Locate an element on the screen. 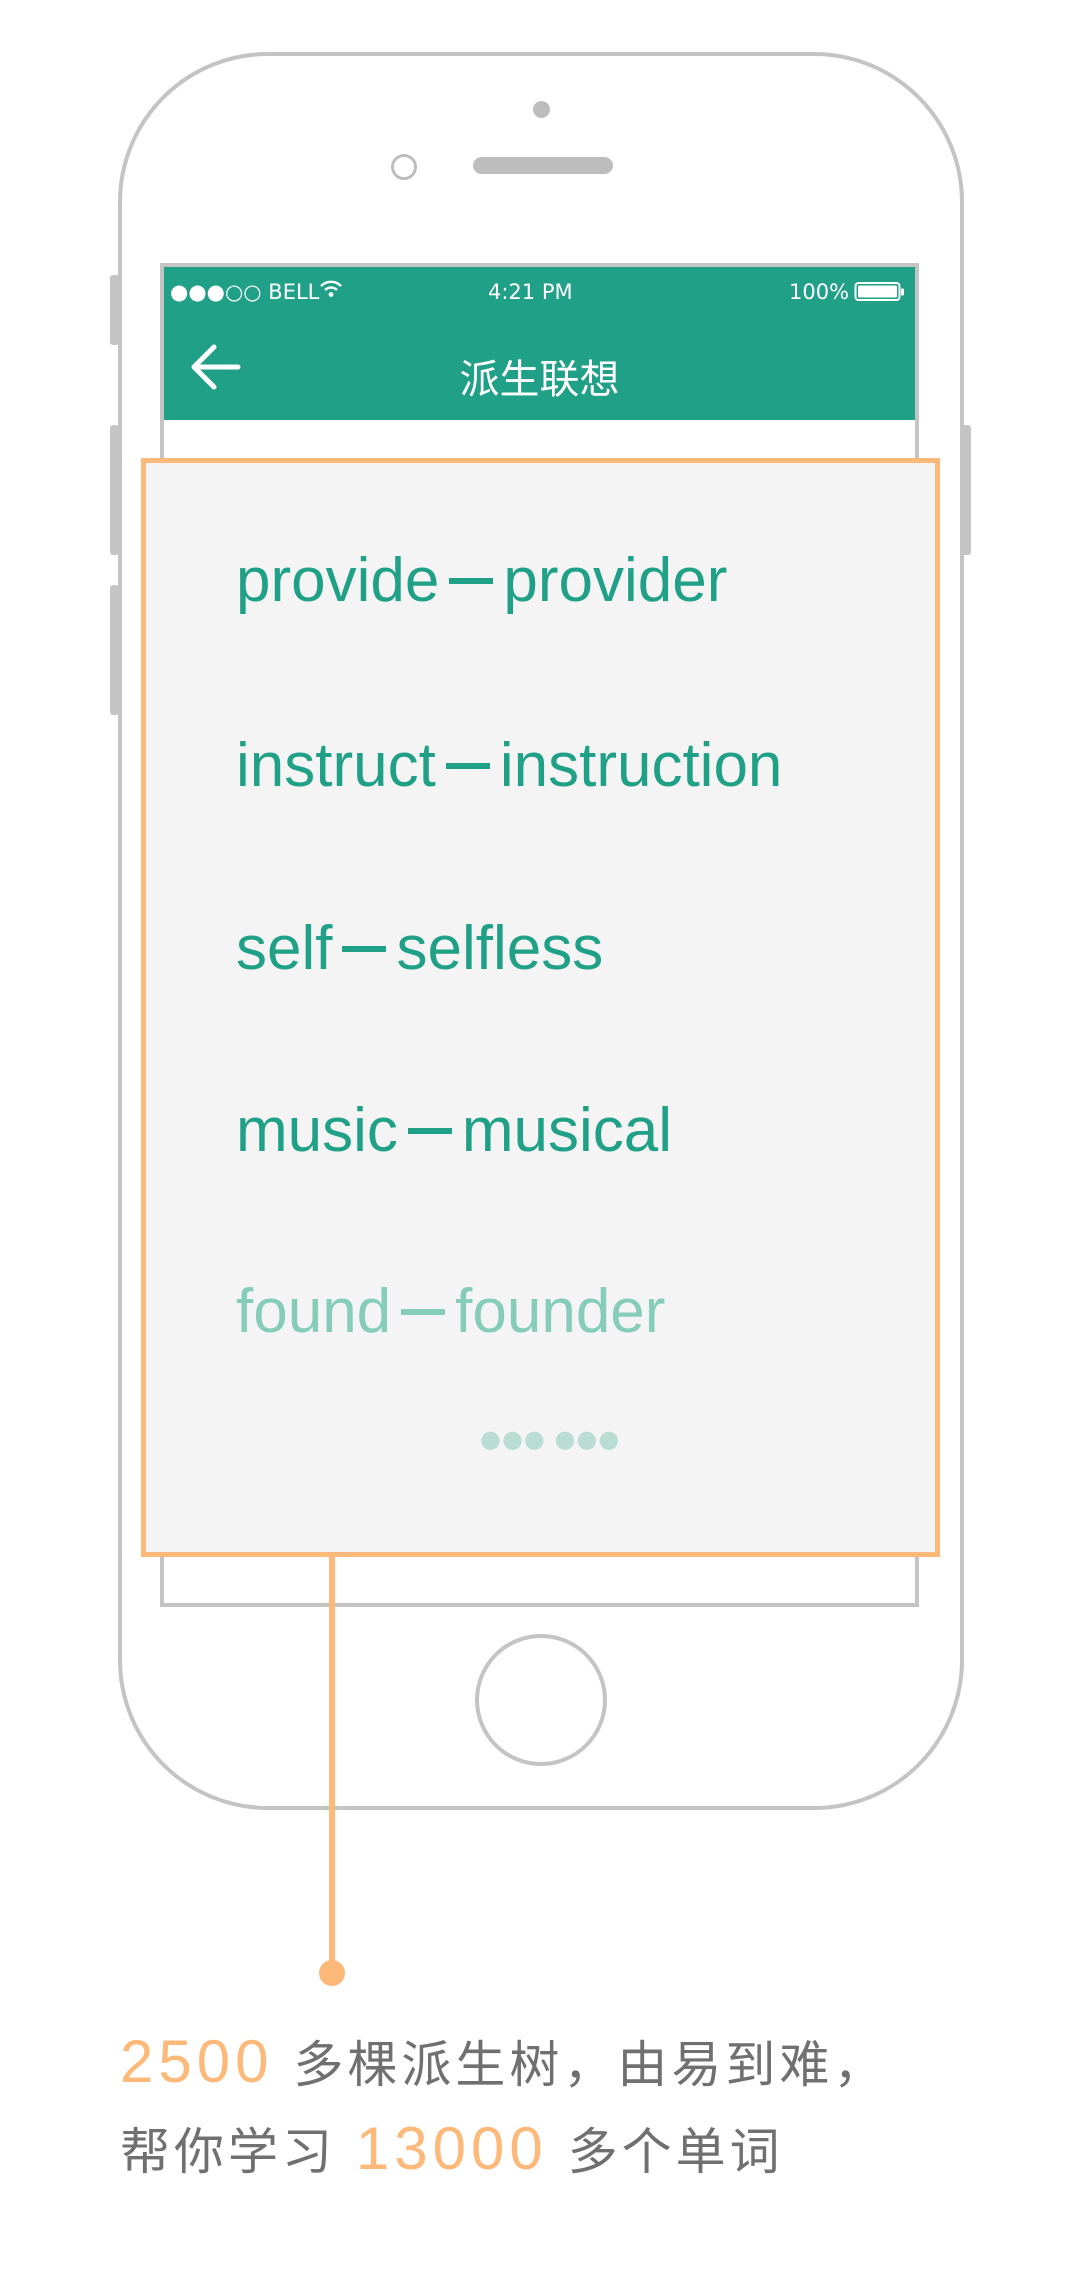  phone-silent-switch is located at coordinates (114, 310).